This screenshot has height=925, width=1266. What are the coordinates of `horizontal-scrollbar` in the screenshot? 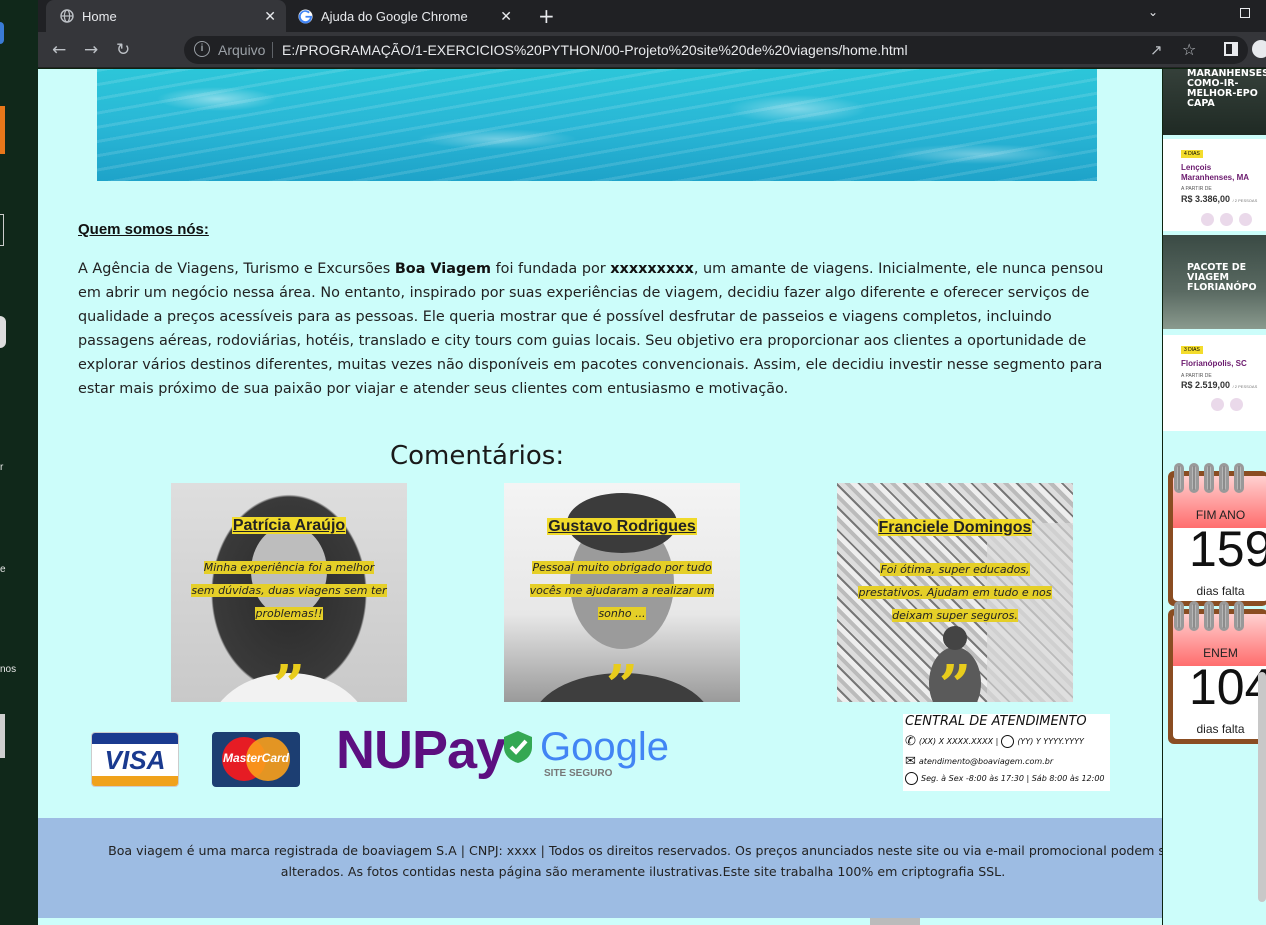 It's located at (895, 921).